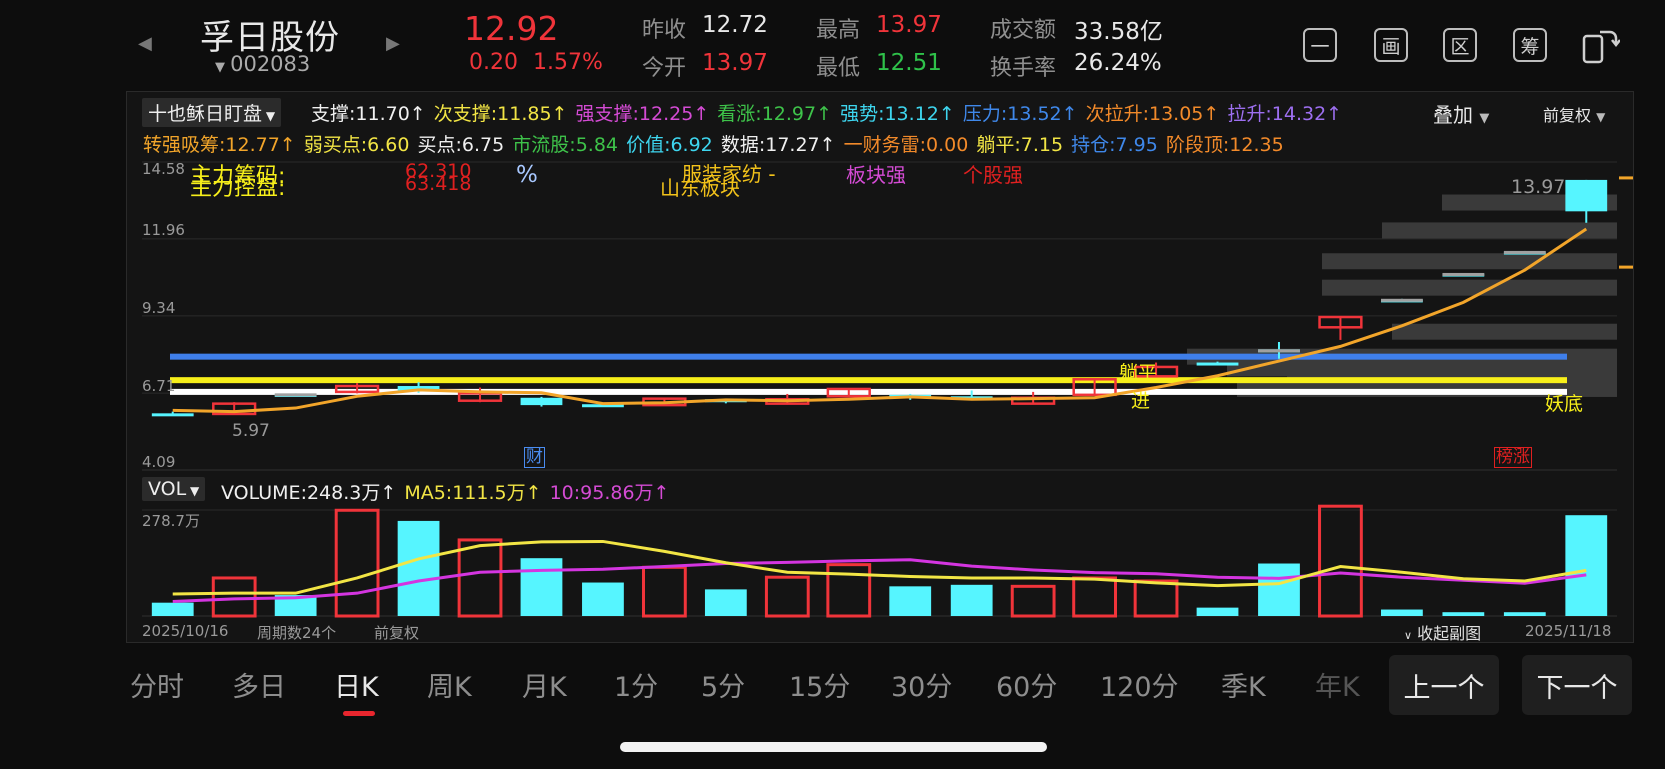 The height and width of the screenshot is (769, 1665). What do you see at coordinates (1026, 684) in the screenshot?
I see `tab-60min: 60分` at bounding box center [1026, 684].